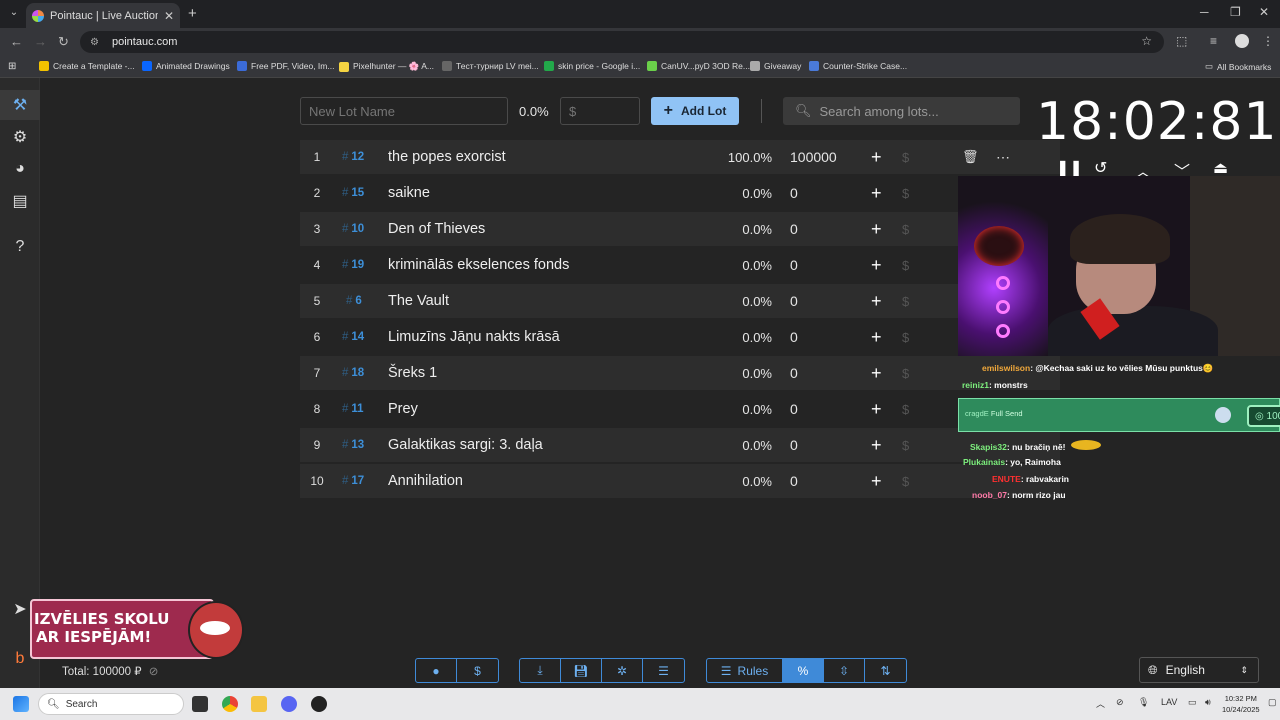  I want to click on chrome-icon, so click(230, 704).